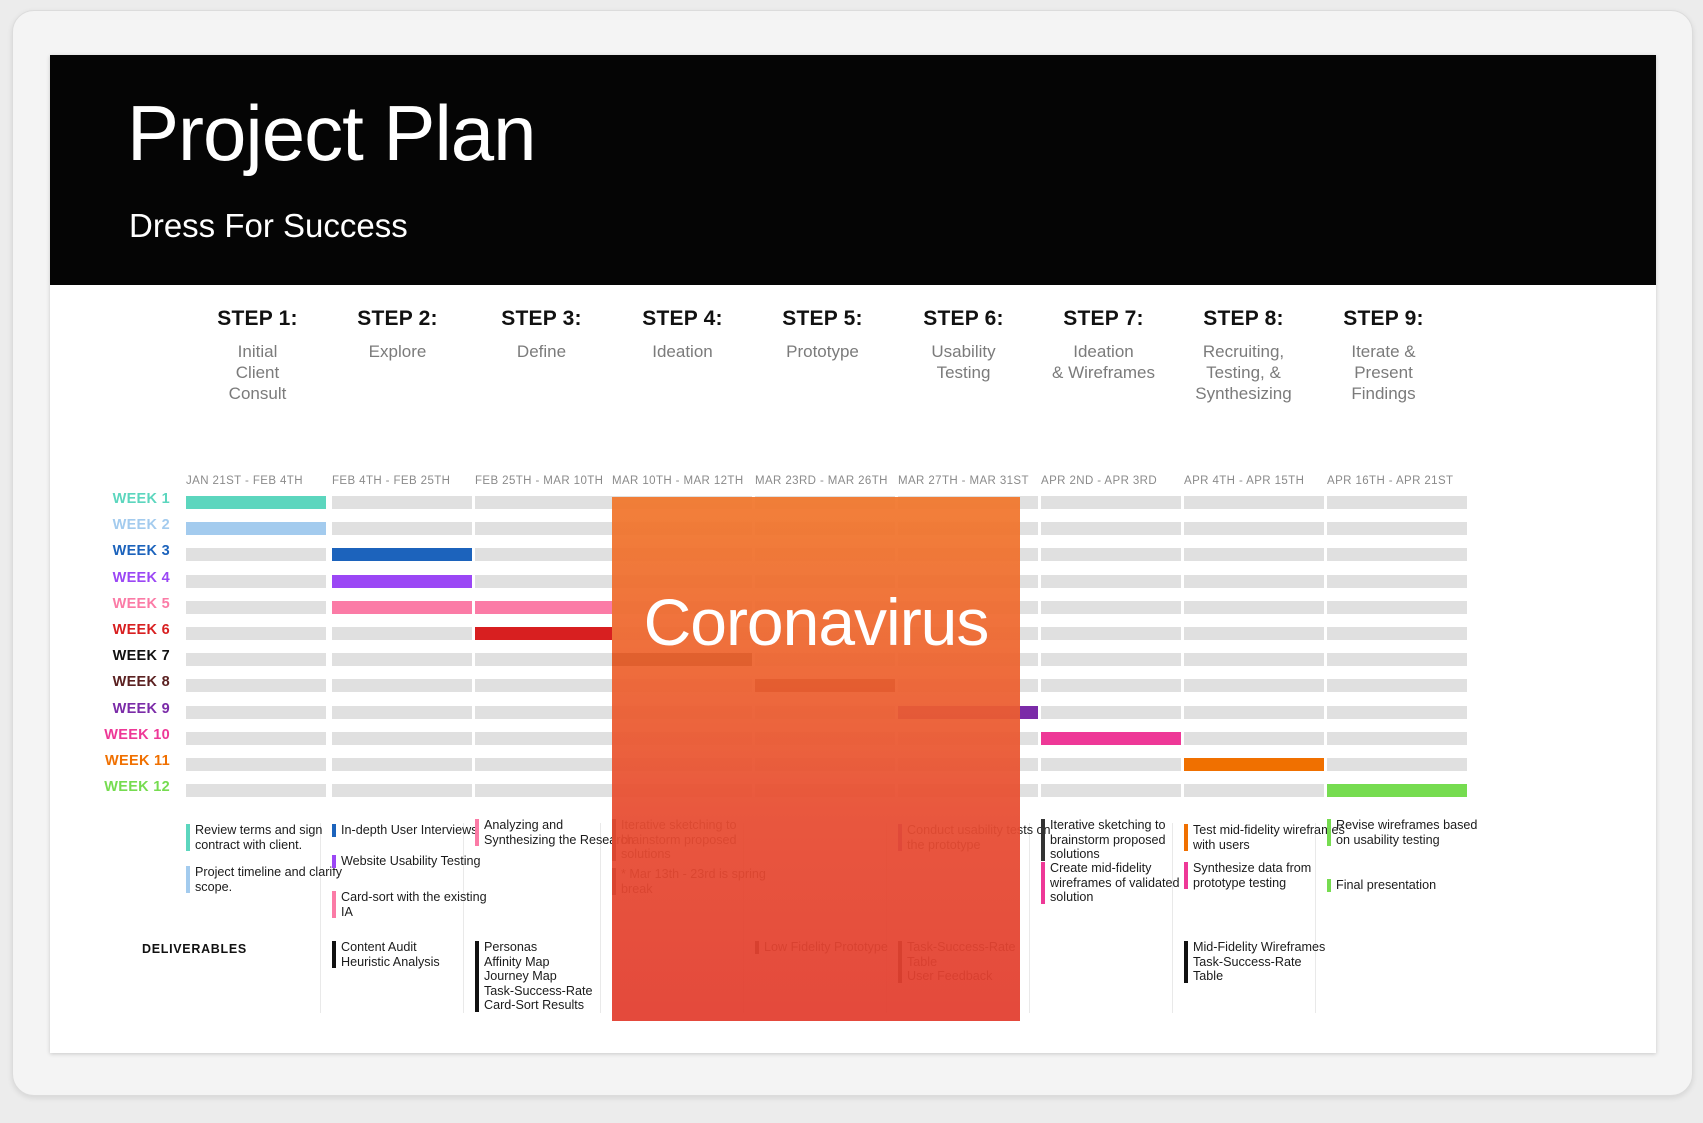  I want to click on timeline-bar-w10-s8, so click(1254, 738).